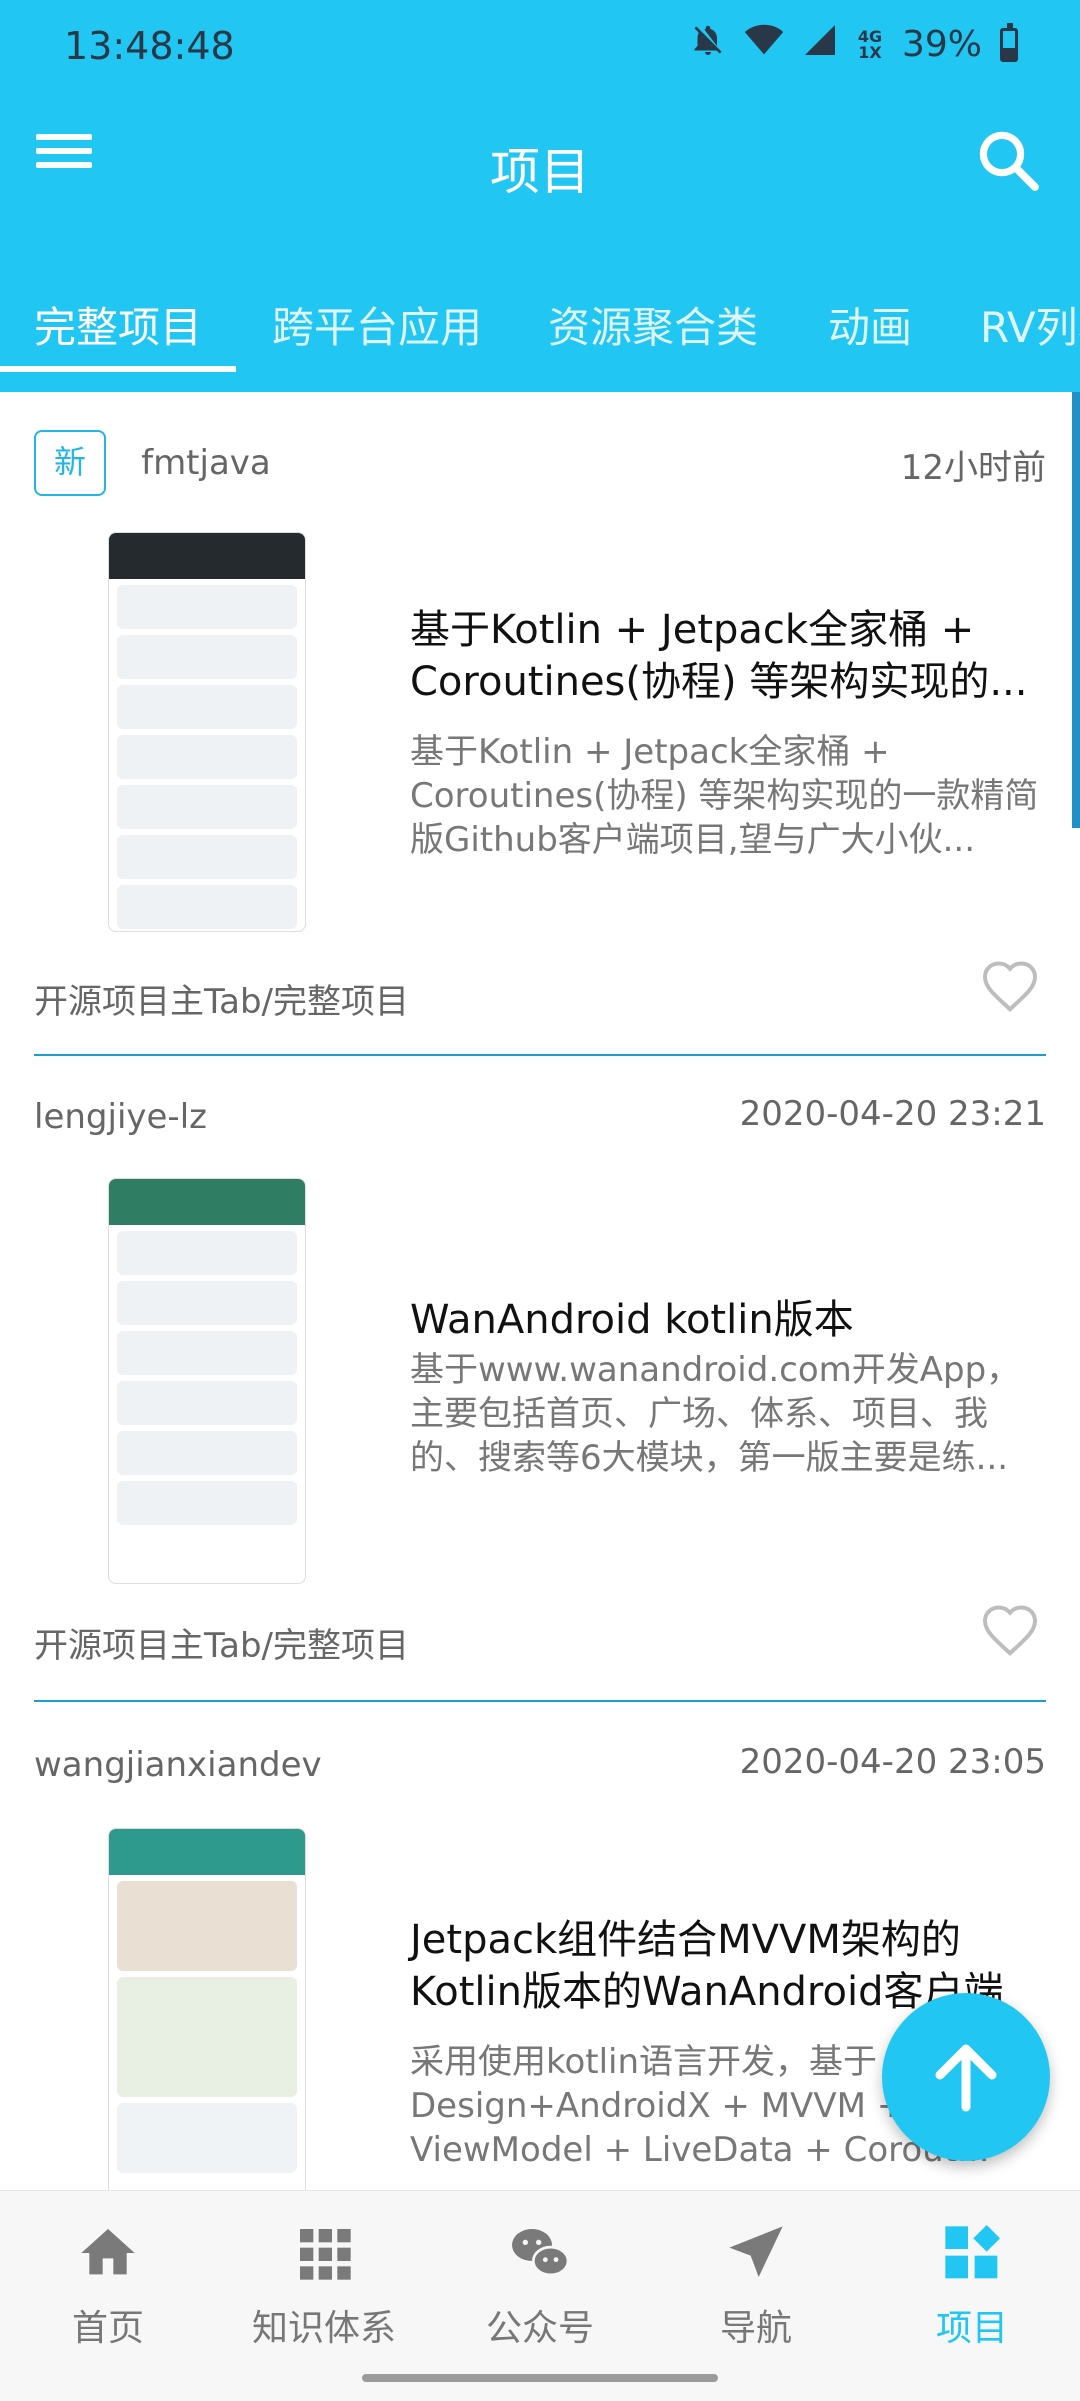  What do you see at coordinates (820, 44) in the screenshot?
I see `signal-icon` at bounding box center [820, 44].